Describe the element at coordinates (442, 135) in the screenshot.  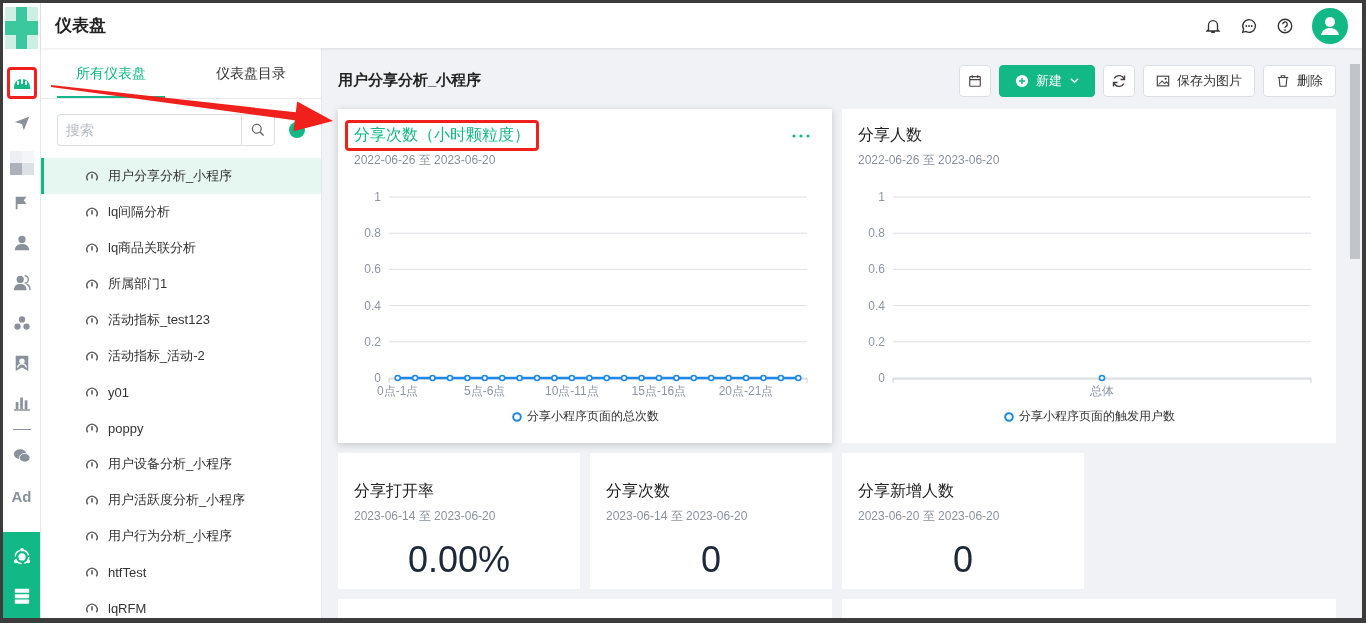
I see `chart-title: 分享次数（小时颗粒度）` at that location.